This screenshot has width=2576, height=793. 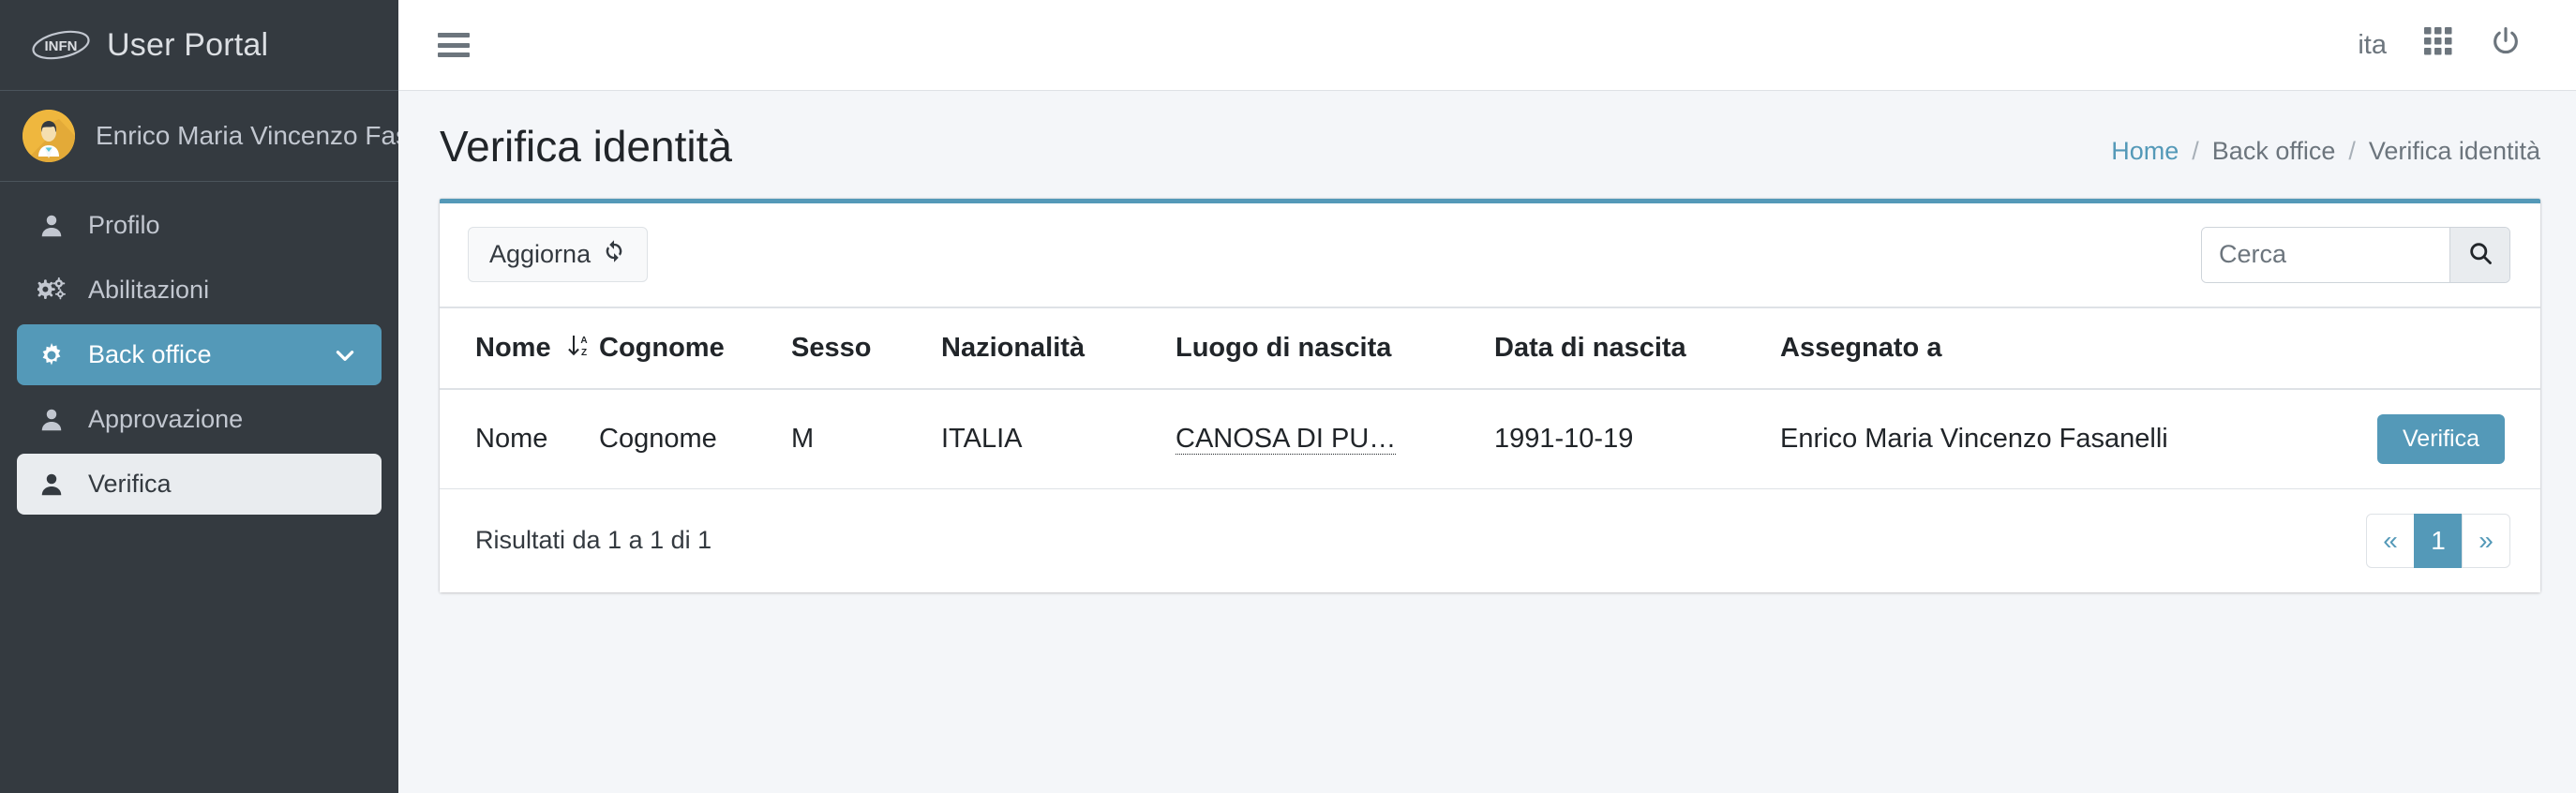 What do you see at coordinates (1014, 348) in the screenshot?
I see `column-label: Nazionalità` at bounding box center [1014, 348].